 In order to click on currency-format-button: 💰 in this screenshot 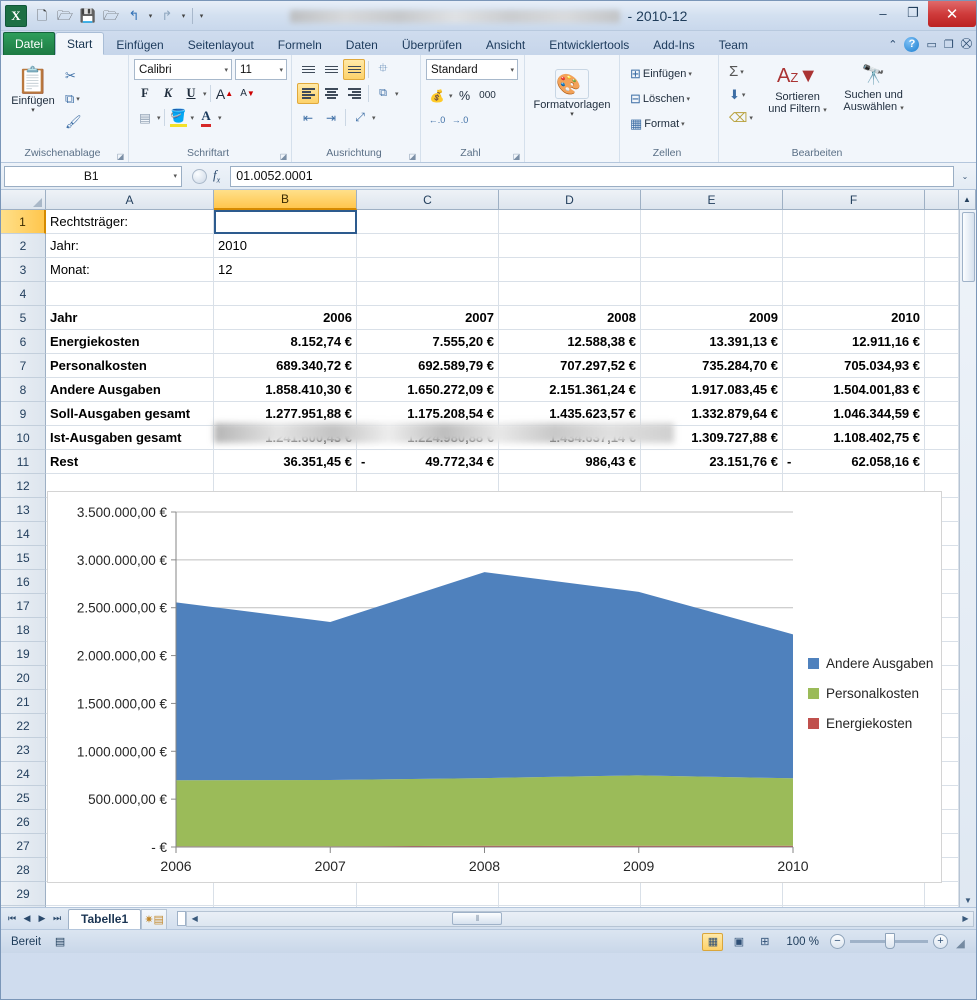, I will do `click(437, 95)`.